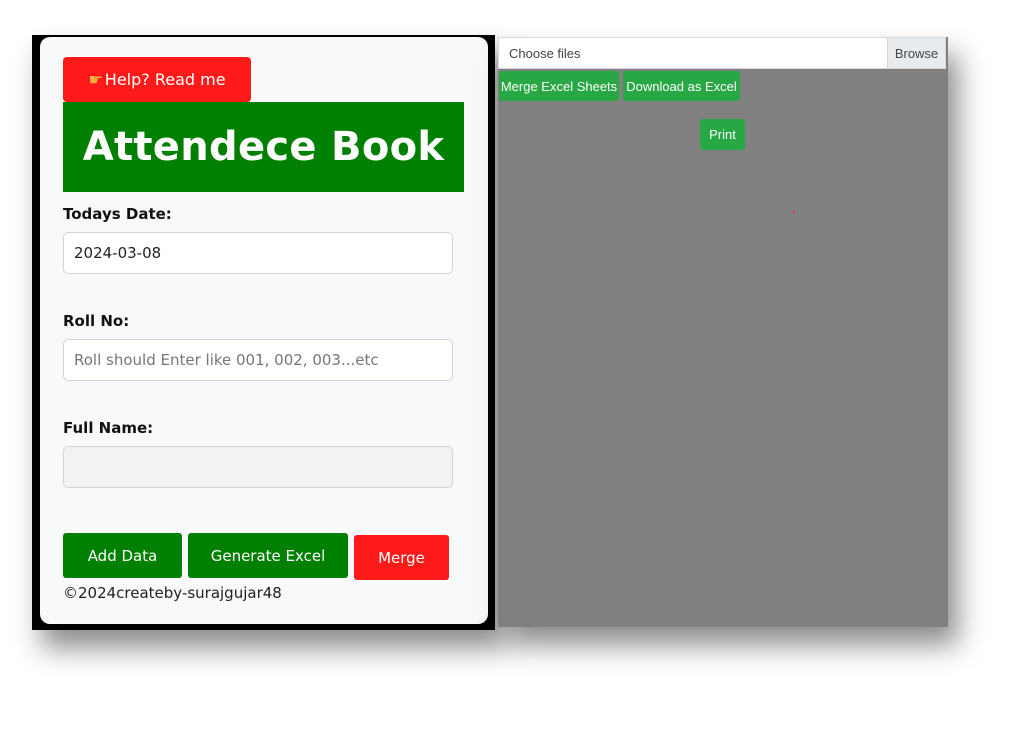 This screenshot has height=732, width=1013. What do you see at coordinates (96, 321) in the screenshot?
I see `roll-label: Roll No:` at bounding box center [96, 321].